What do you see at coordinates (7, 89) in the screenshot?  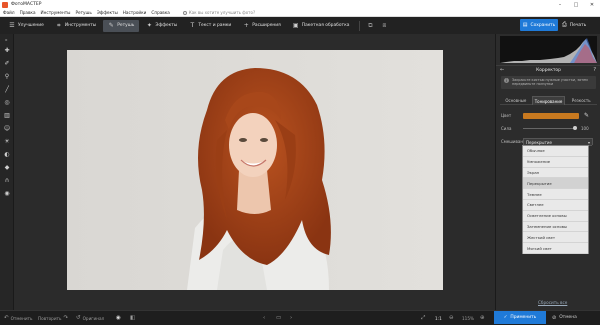 I see `brush-tool-icon: ╱` at bounding box center [7, 89].